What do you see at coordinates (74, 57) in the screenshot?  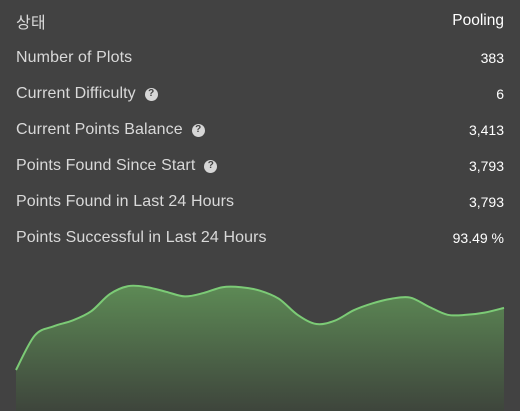 I see `stat-label: Number of Plots` at bounding box center [74, 57].